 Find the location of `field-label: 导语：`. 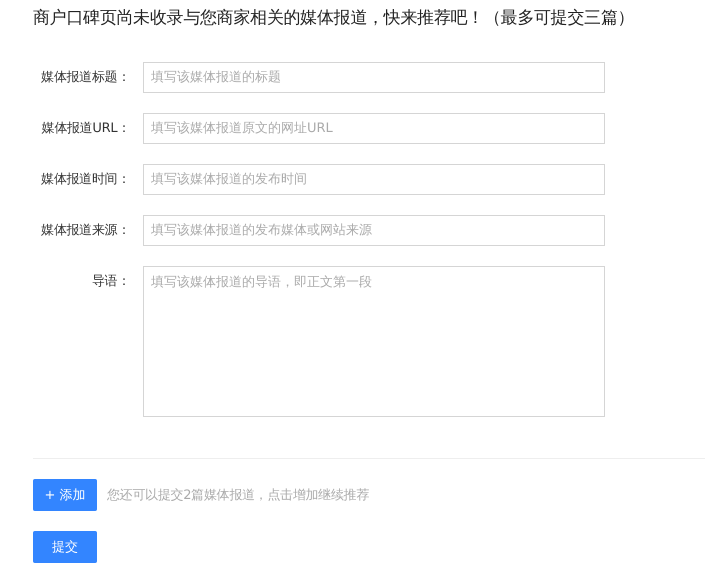

field-label: 导语： is located at coordinates (110, 282).